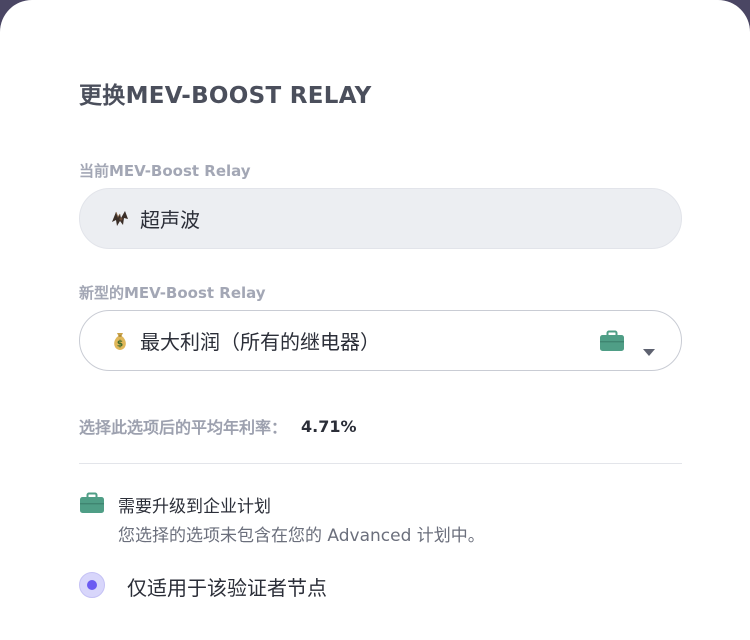 This screenshot has width=750, height=640. What do you see at coordinates (380, 218) in the screenshot?
I see `current-relay-field: 超声波` at bounding box center [380, 218].